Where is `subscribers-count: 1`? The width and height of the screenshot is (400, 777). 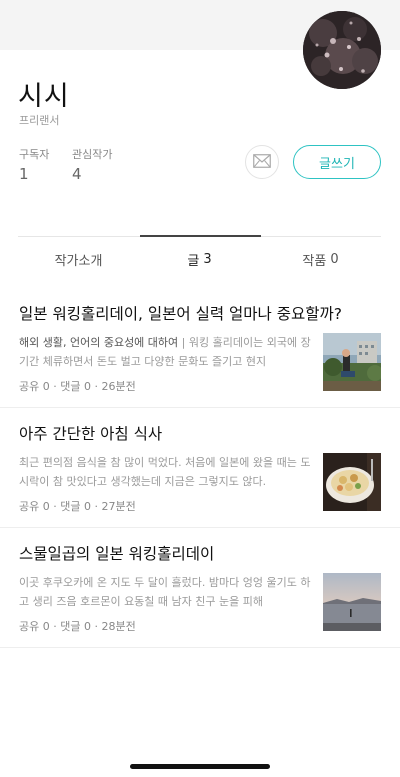
subscribers-count: 1 is located at coordinates (24, 174).